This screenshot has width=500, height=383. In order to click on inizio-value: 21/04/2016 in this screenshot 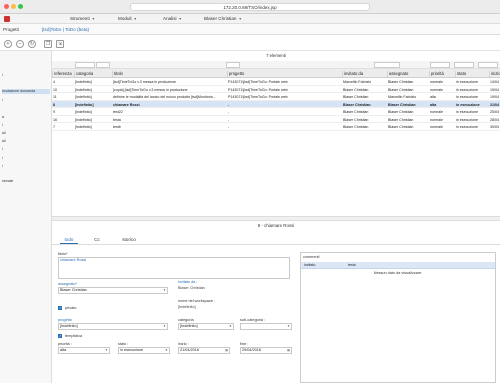, I will do `click(190, 350)`.